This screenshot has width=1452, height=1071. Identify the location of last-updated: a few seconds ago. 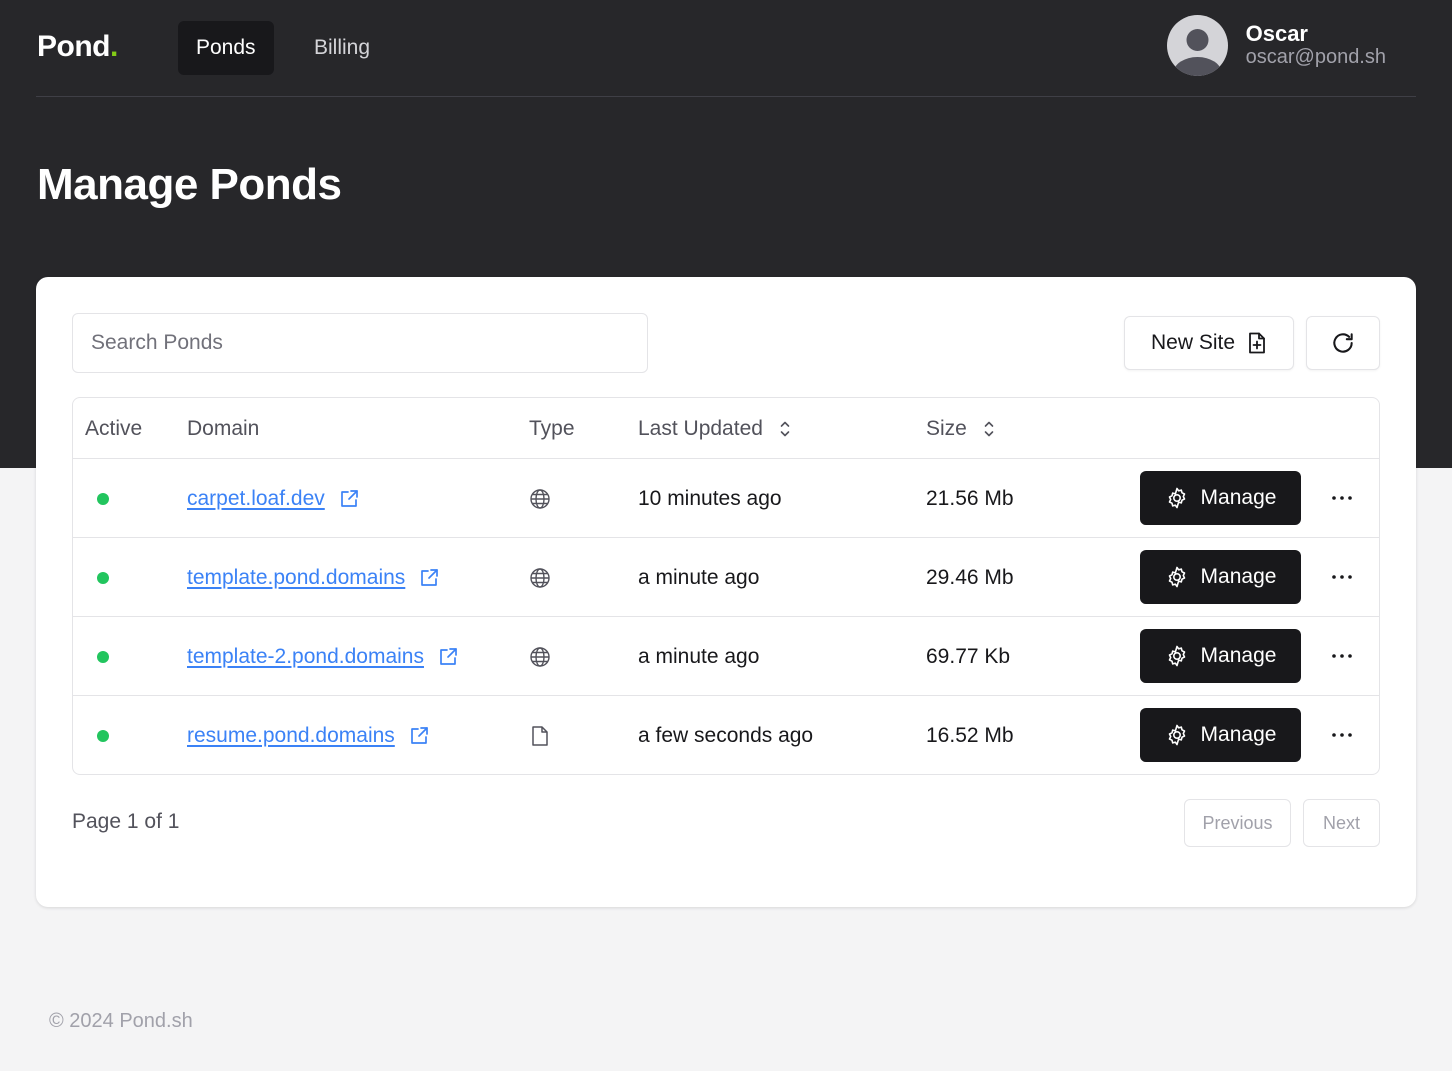
(726, 735).